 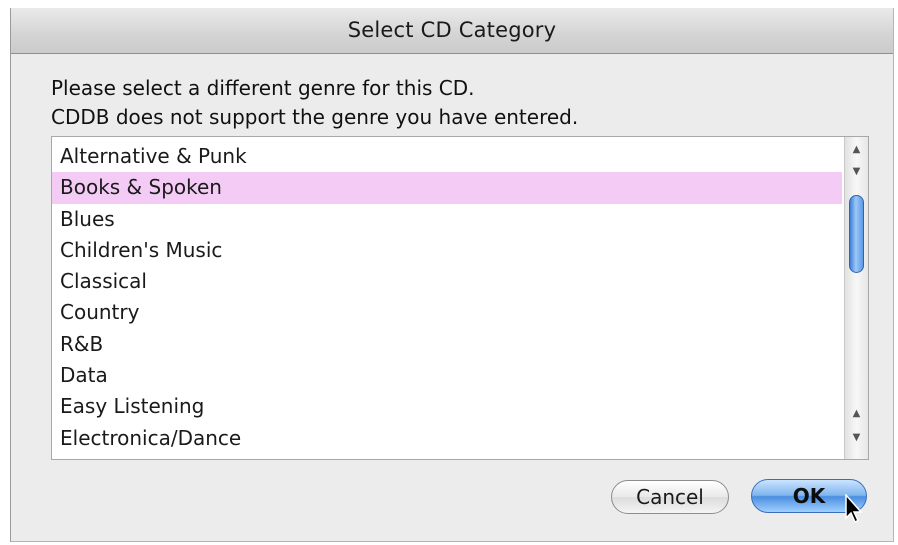 I want to click on scrollbar-thumb, so click(x=856, y=234).